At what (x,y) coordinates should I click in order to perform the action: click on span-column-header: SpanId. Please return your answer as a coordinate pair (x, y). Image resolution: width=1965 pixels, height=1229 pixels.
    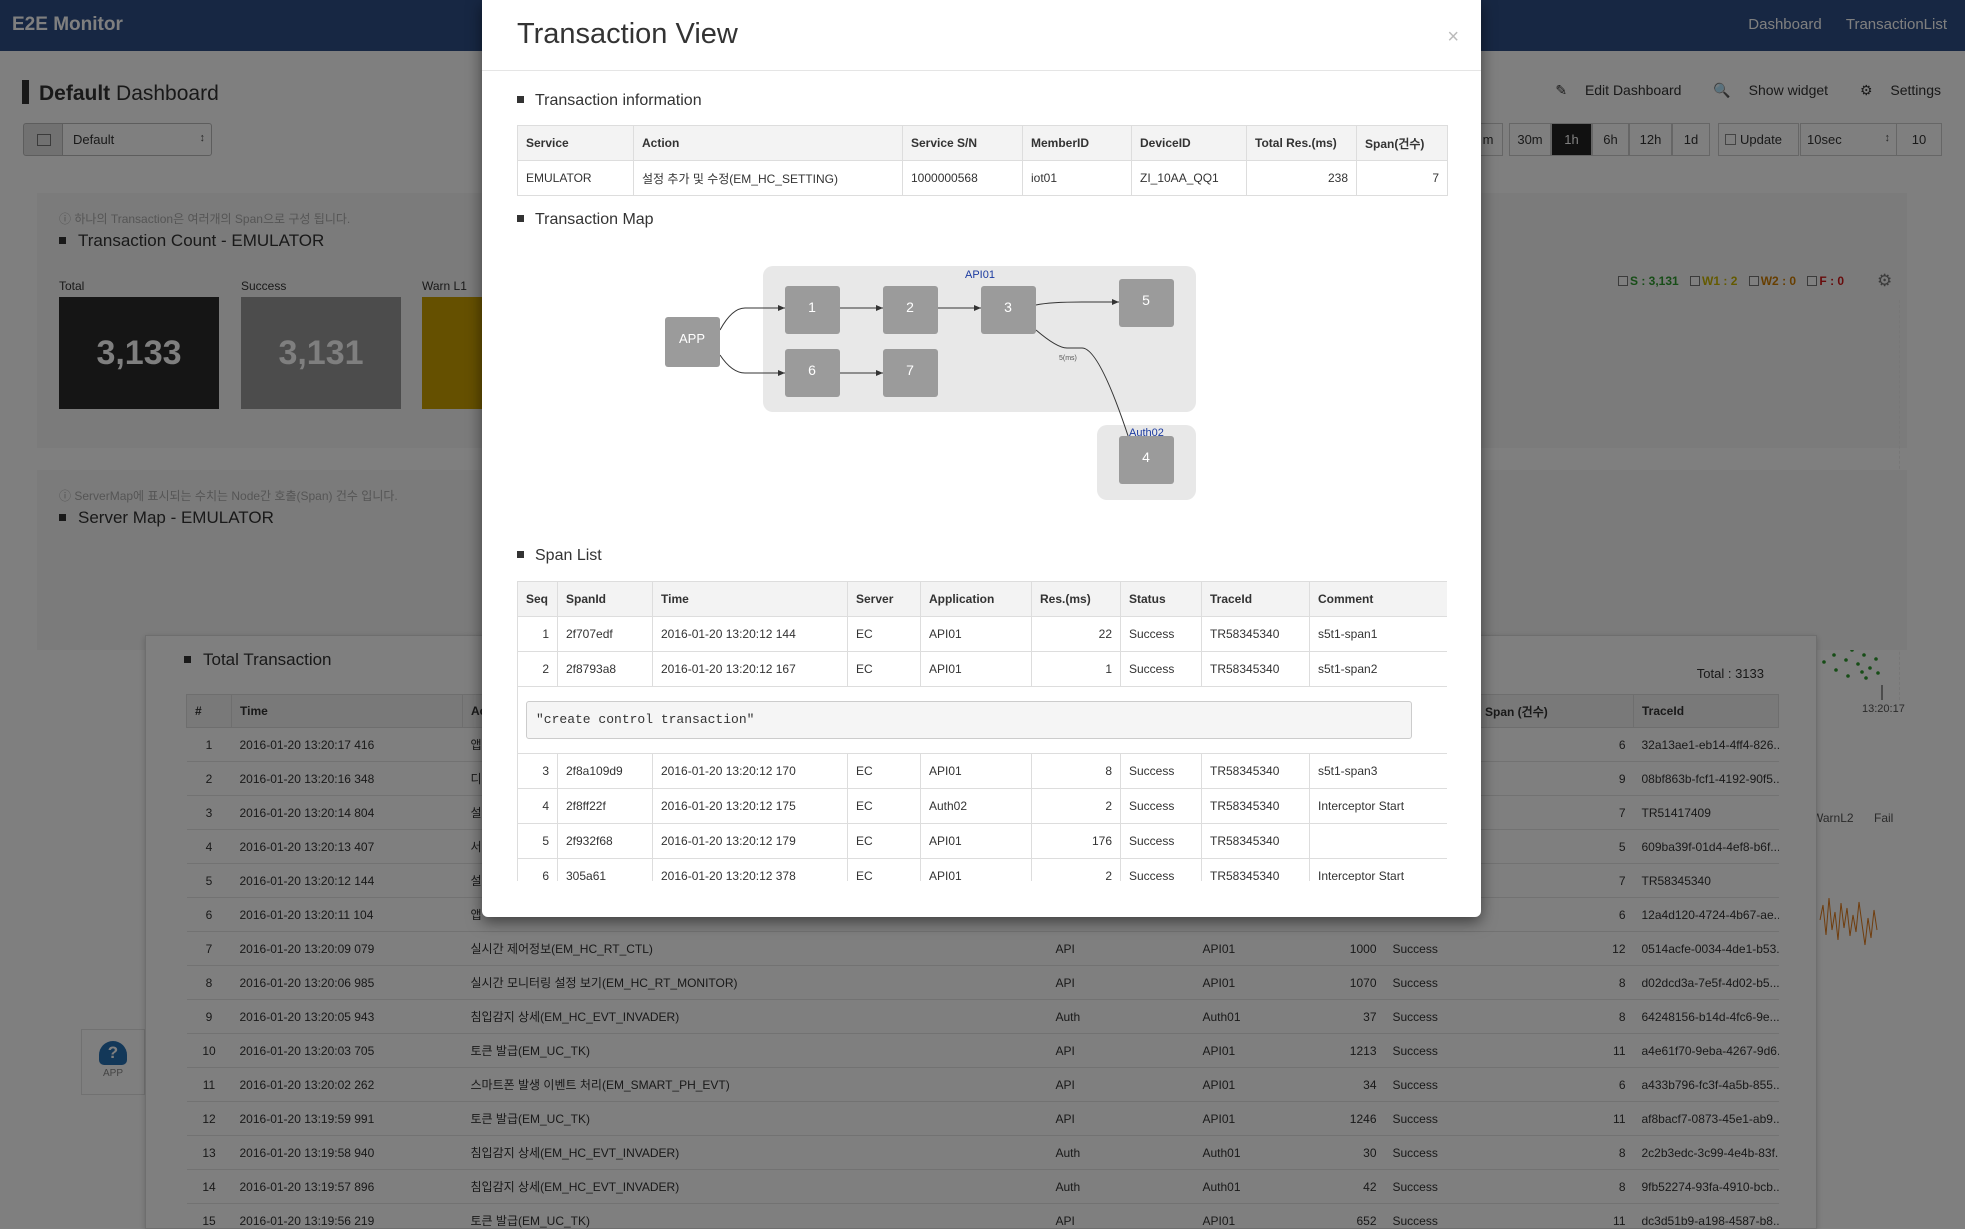
    Looking at the image, I should click on (605, 599).